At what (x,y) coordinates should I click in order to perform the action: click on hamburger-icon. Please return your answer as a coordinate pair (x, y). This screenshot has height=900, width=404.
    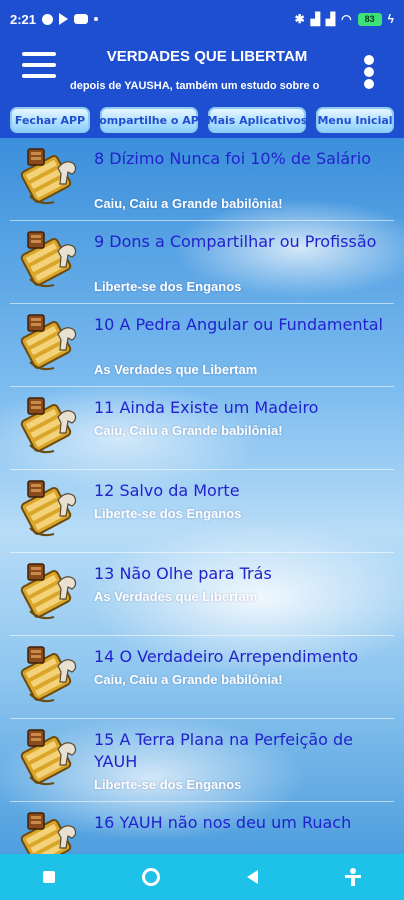
    Looking at the image, I should click on (39, 69).